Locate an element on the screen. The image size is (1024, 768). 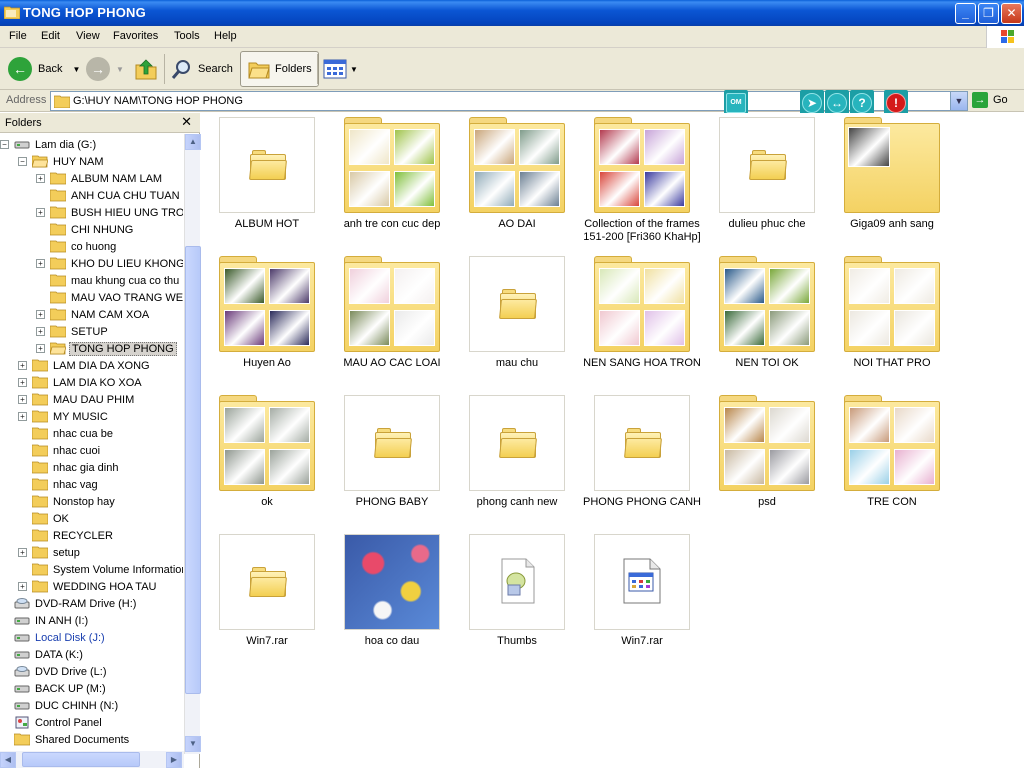
maximize-button: ❐ is located at coordinates (988, 13).